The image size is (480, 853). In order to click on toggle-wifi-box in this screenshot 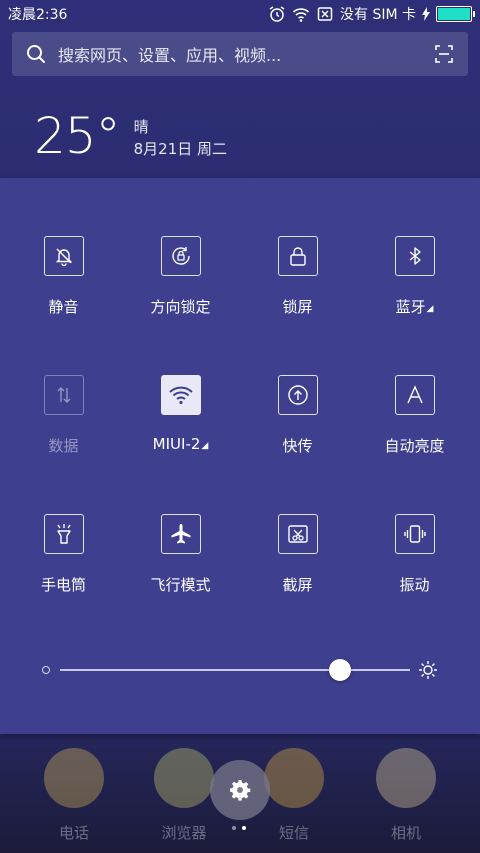, I will do `click(180, 395)`.